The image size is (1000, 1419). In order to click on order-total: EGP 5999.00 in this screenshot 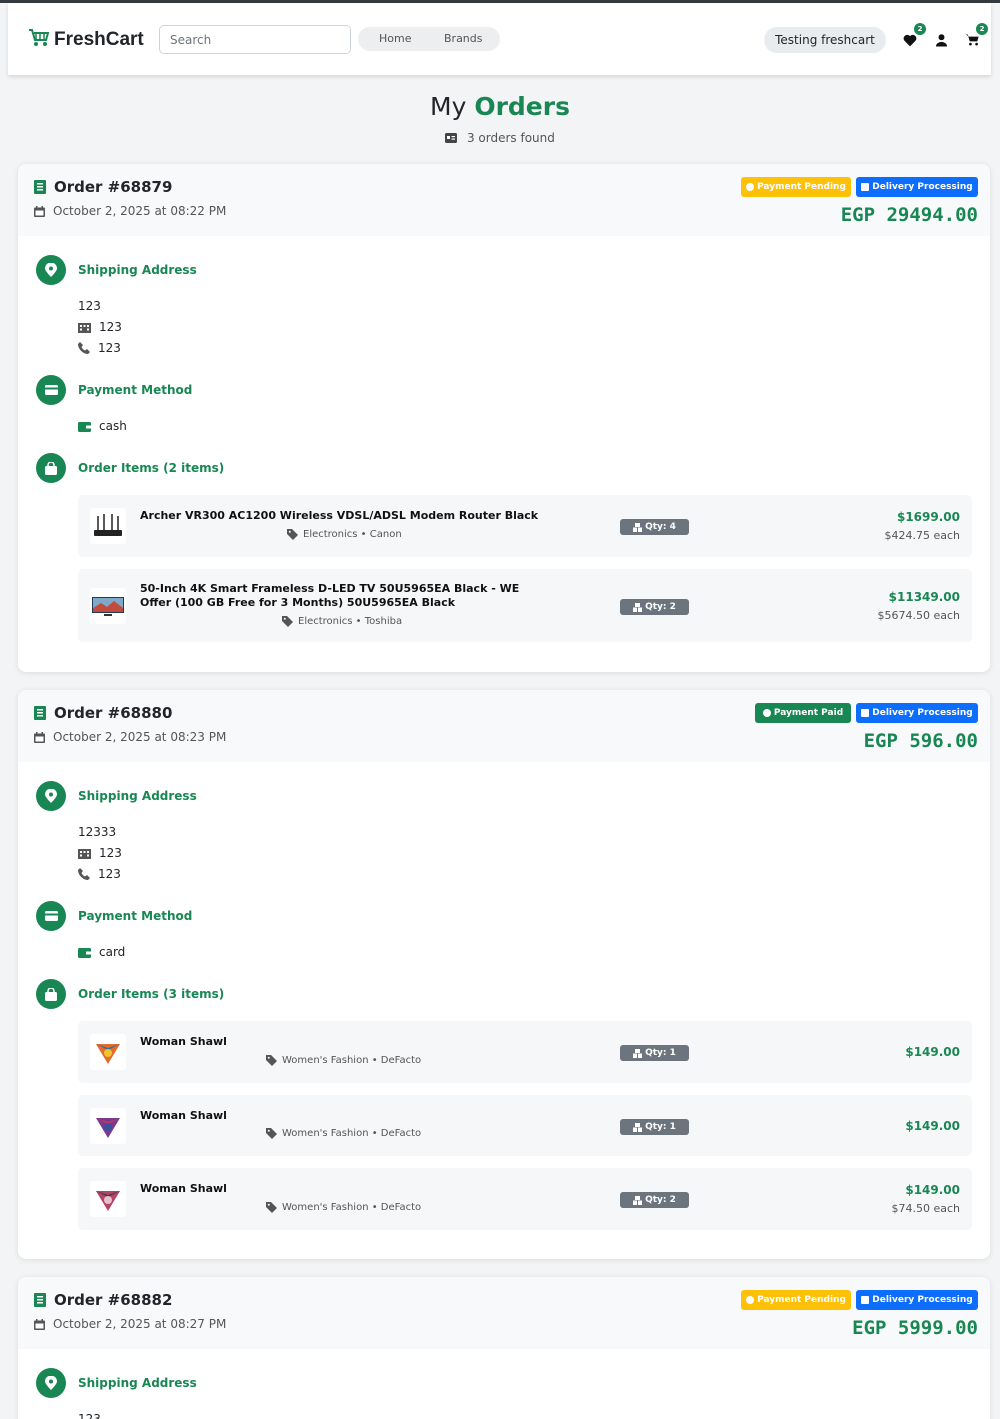, I will do `click(915, 1328)`.